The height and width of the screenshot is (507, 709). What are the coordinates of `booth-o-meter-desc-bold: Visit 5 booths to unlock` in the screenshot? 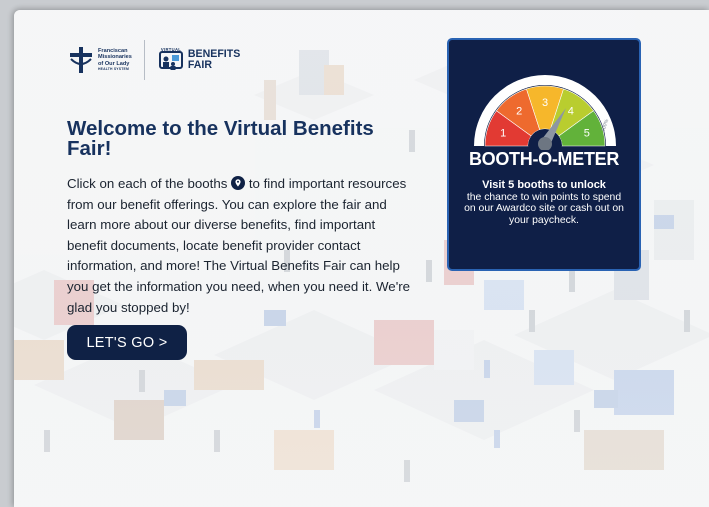 It's located at (544, 185).